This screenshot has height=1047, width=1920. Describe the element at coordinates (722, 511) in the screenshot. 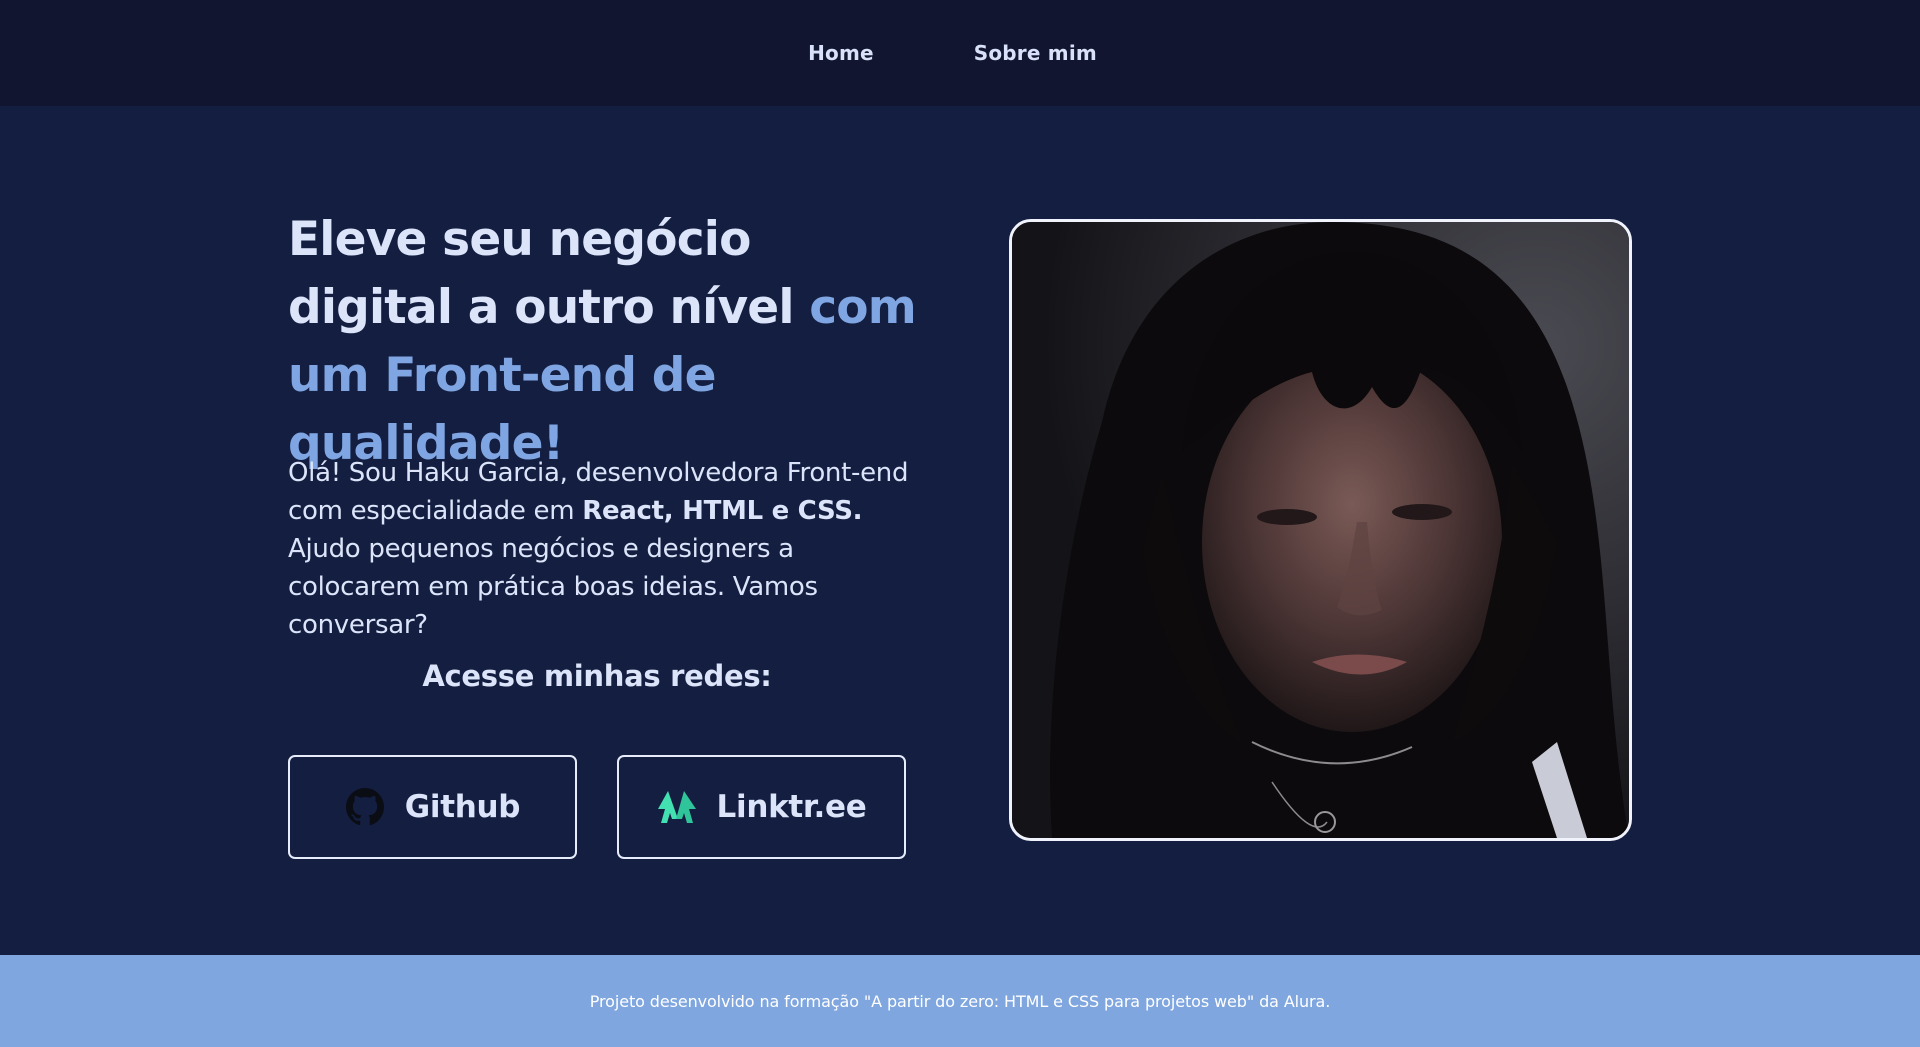

I see `intro-skills: React, HTML e CSS.` at that location.